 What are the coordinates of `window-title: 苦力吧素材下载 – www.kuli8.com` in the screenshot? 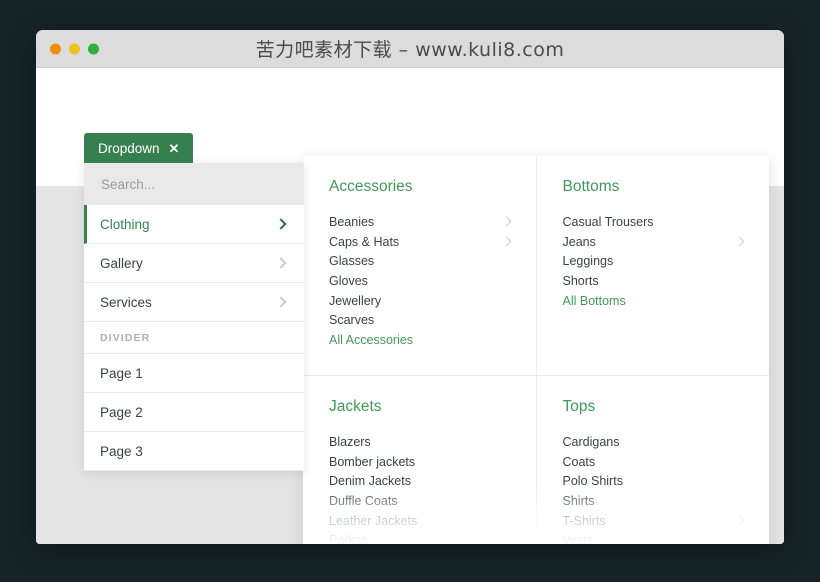 It's located at (410, 50).